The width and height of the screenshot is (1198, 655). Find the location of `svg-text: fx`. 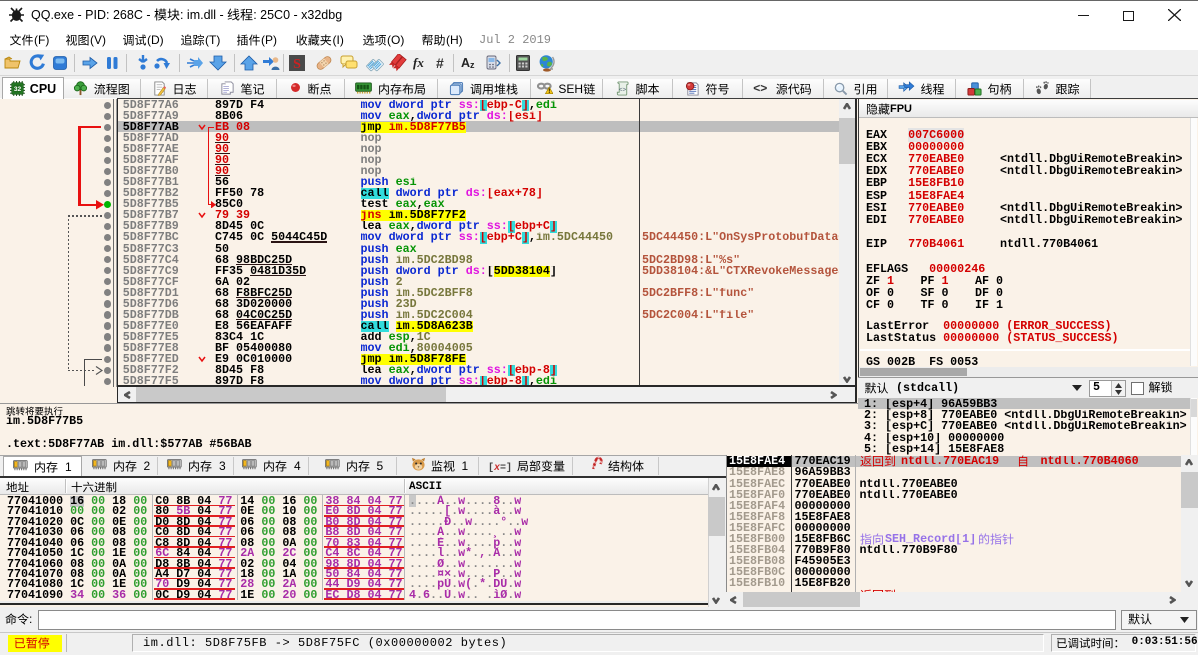

svg-text: fx is located at coordinates (418, 62).